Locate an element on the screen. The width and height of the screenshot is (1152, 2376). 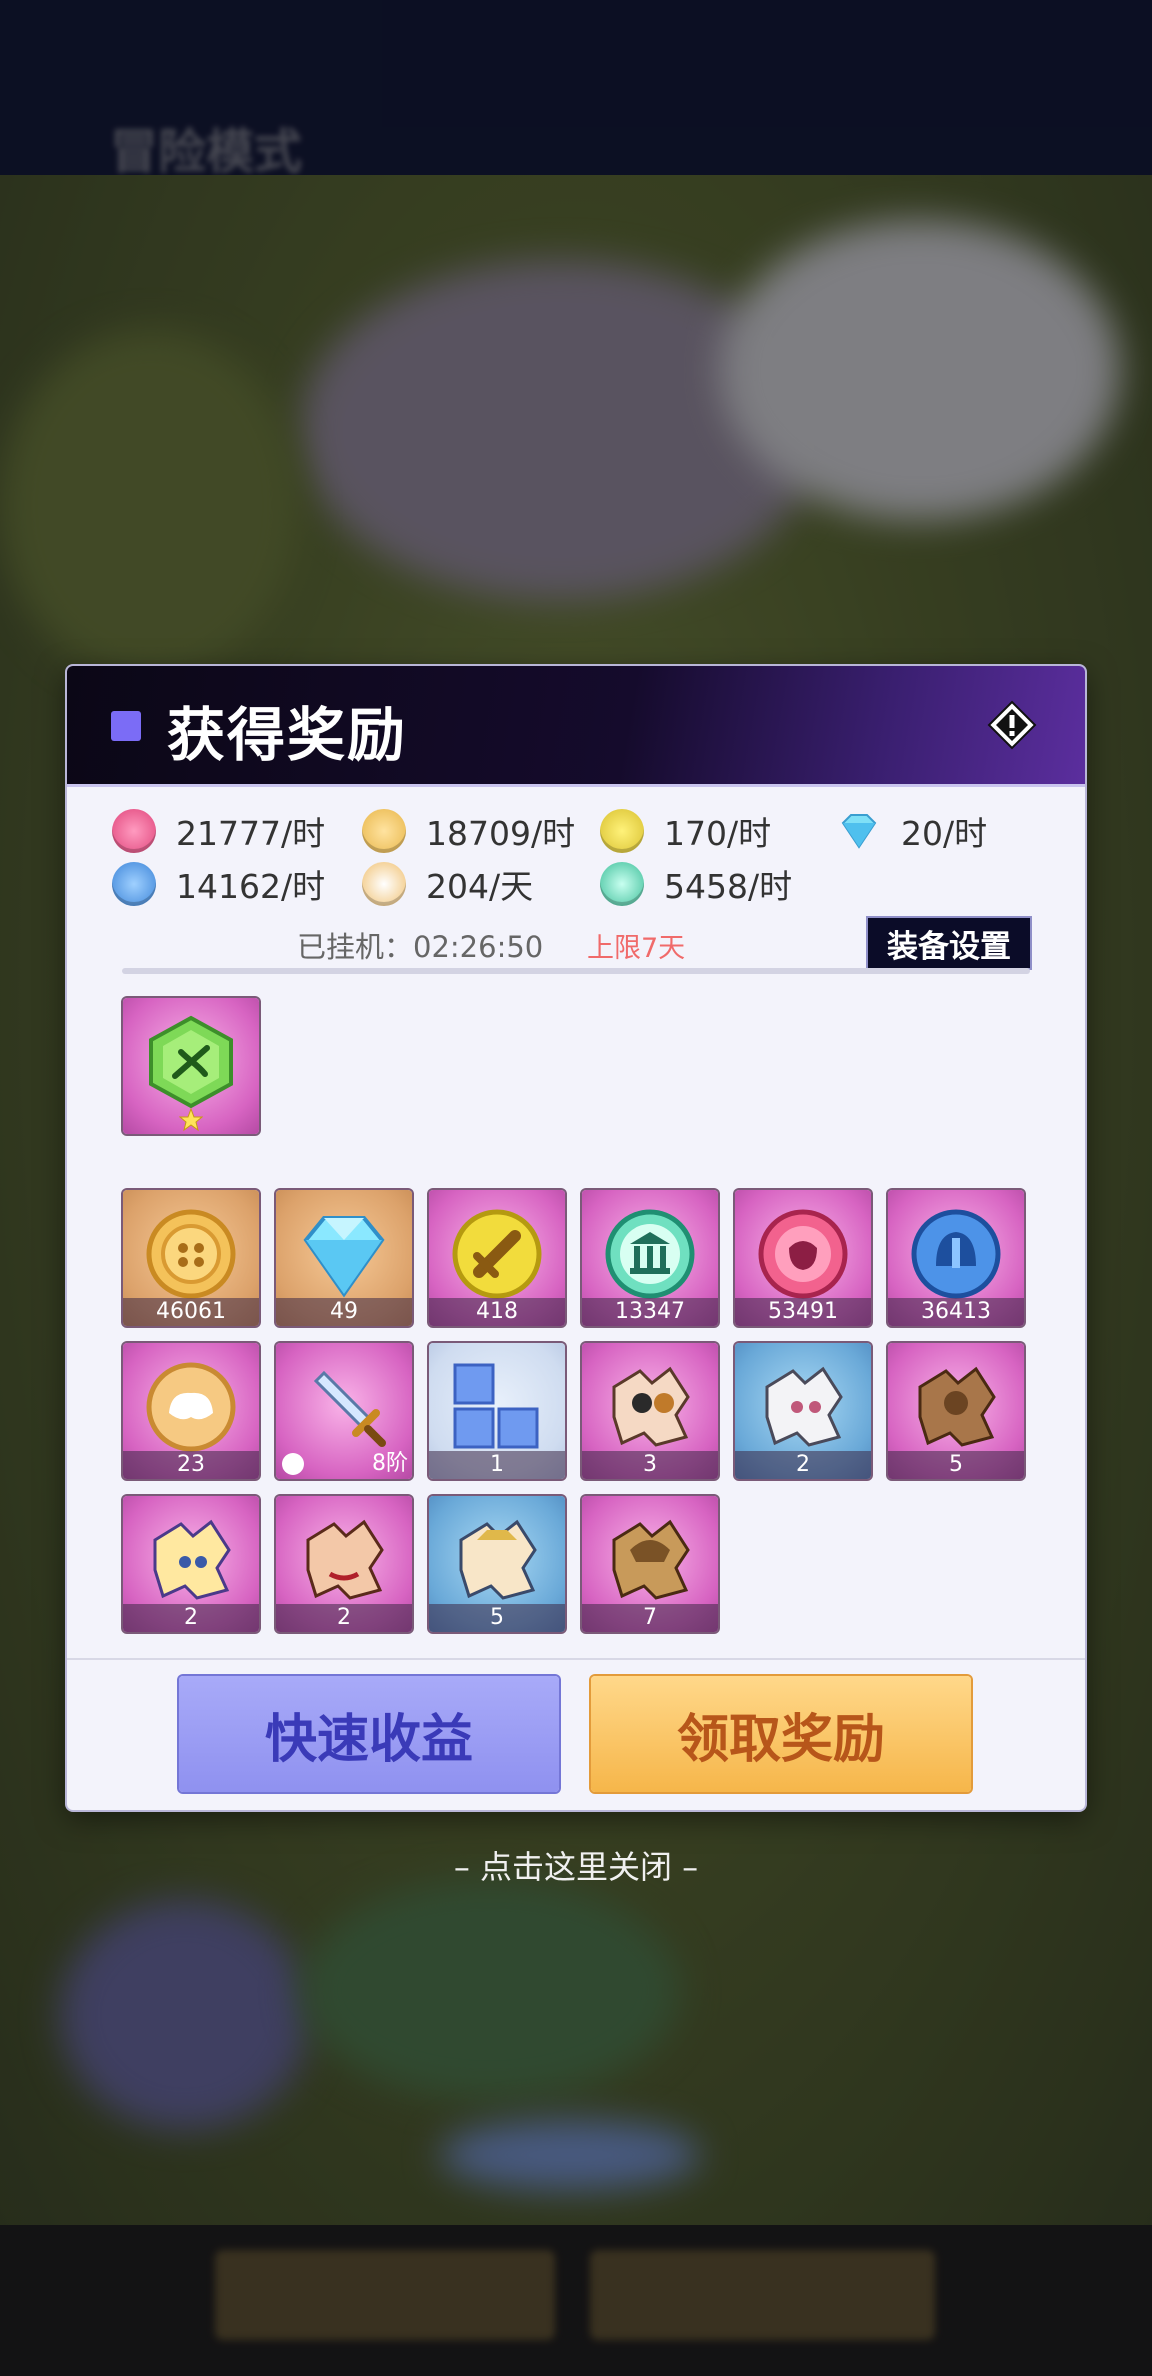
rate-item: 170/时 is located at coordinates (685, 831).